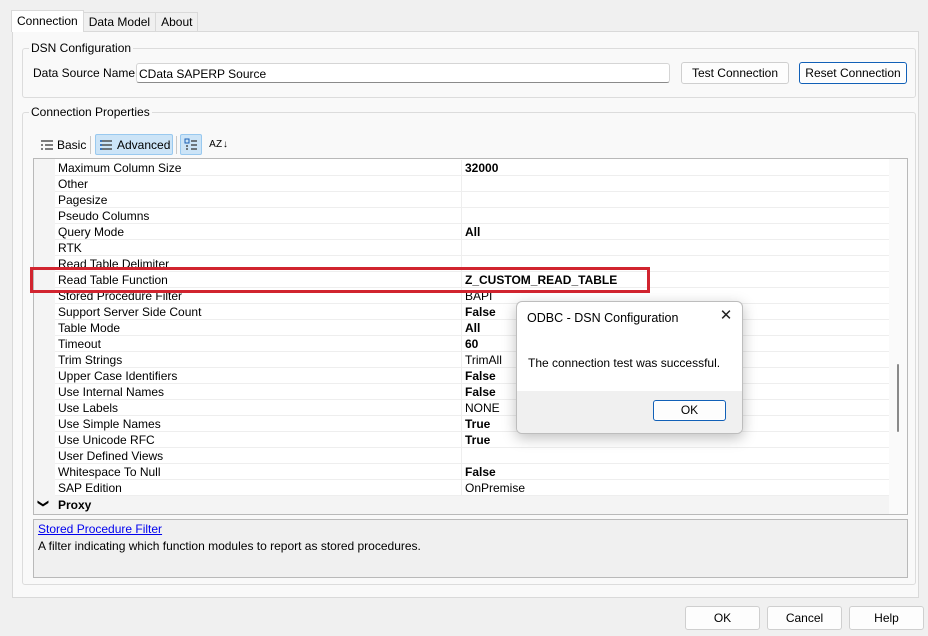 The height and width of the screenshot is (636, 928). What do you see at coordinates (83, 200) in the screenshot?
I see `property-name: Pagesize` at bounding box center [83, 200].